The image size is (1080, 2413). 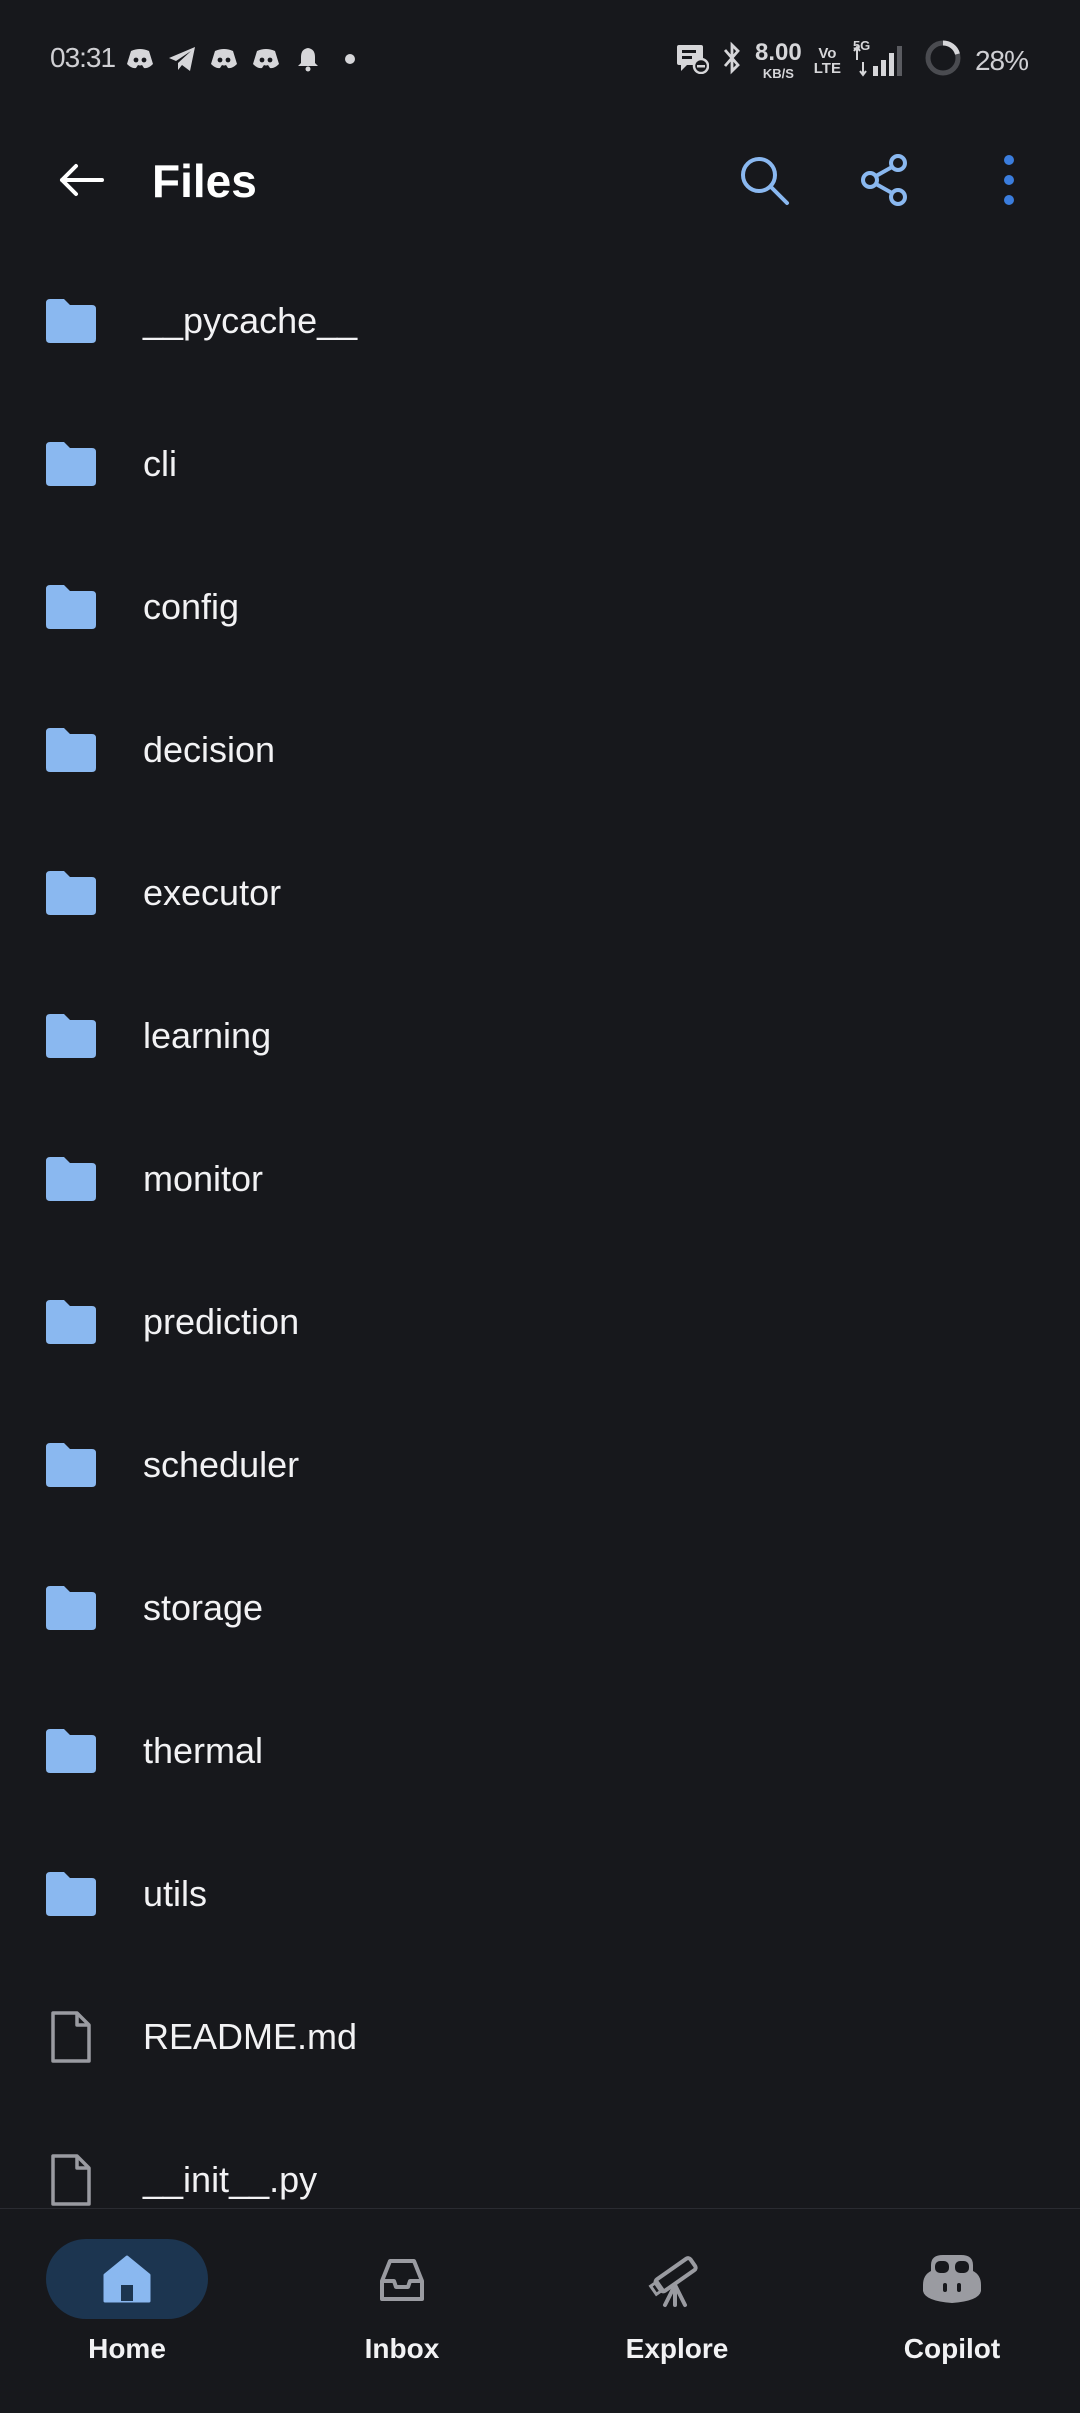 What do you see at coordinates (540, 895) in the screenshot?
I see `folder-row: executor` at bounding box center [540, 895].